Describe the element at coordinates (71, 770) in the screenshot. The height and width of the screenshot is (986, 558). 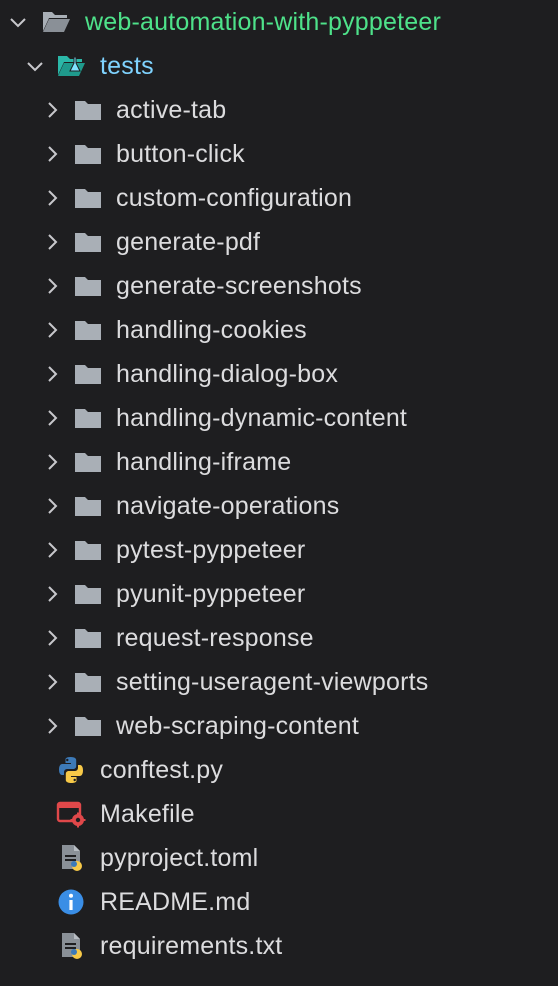
I see `python-file-icon` at that location.